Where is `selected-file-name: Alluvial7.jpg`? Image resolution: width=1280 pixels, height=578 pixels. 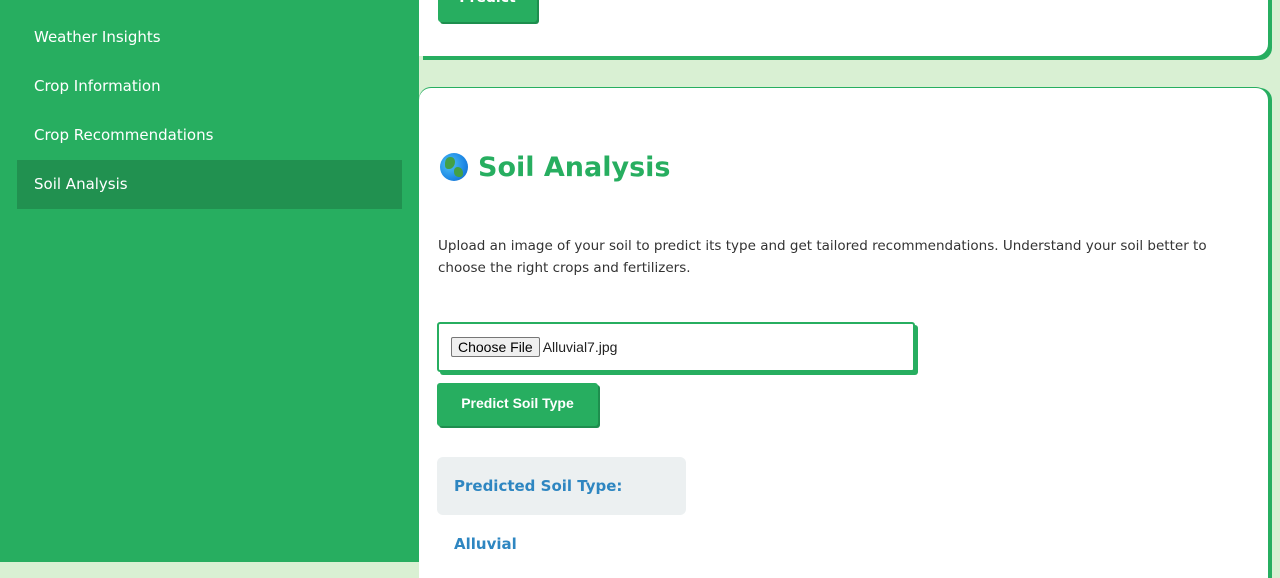 selected-file-name: Alluvial7.jpg is located at coordinates (580, 347).